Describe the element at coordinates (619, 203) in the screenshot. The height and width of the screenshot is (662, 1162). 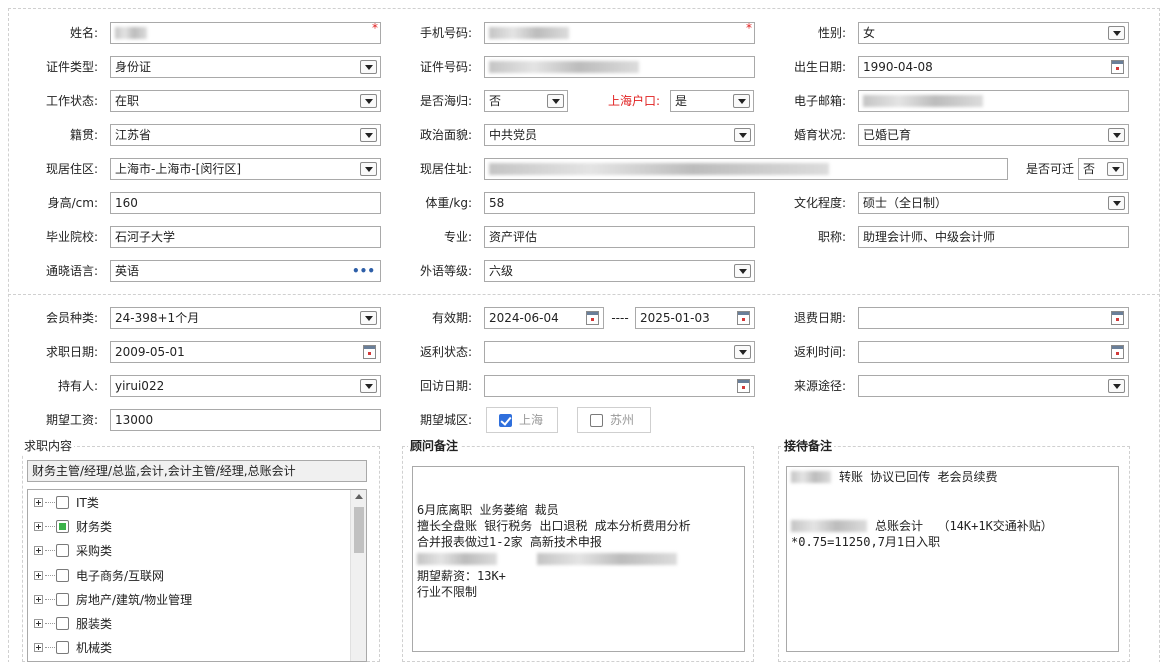
I see `weight-field: 58` at that location.